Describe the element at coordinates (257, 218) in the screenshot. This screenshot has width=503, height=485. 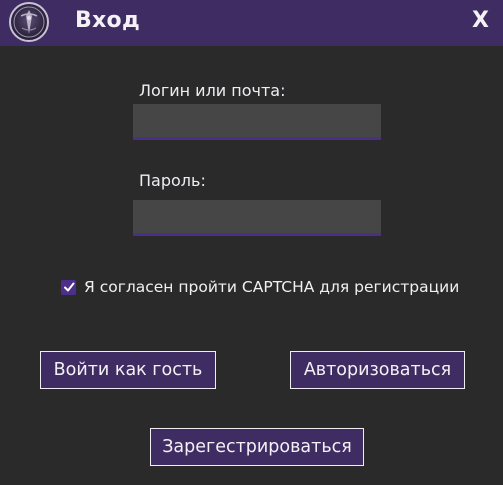
I see `password-field` at that location.